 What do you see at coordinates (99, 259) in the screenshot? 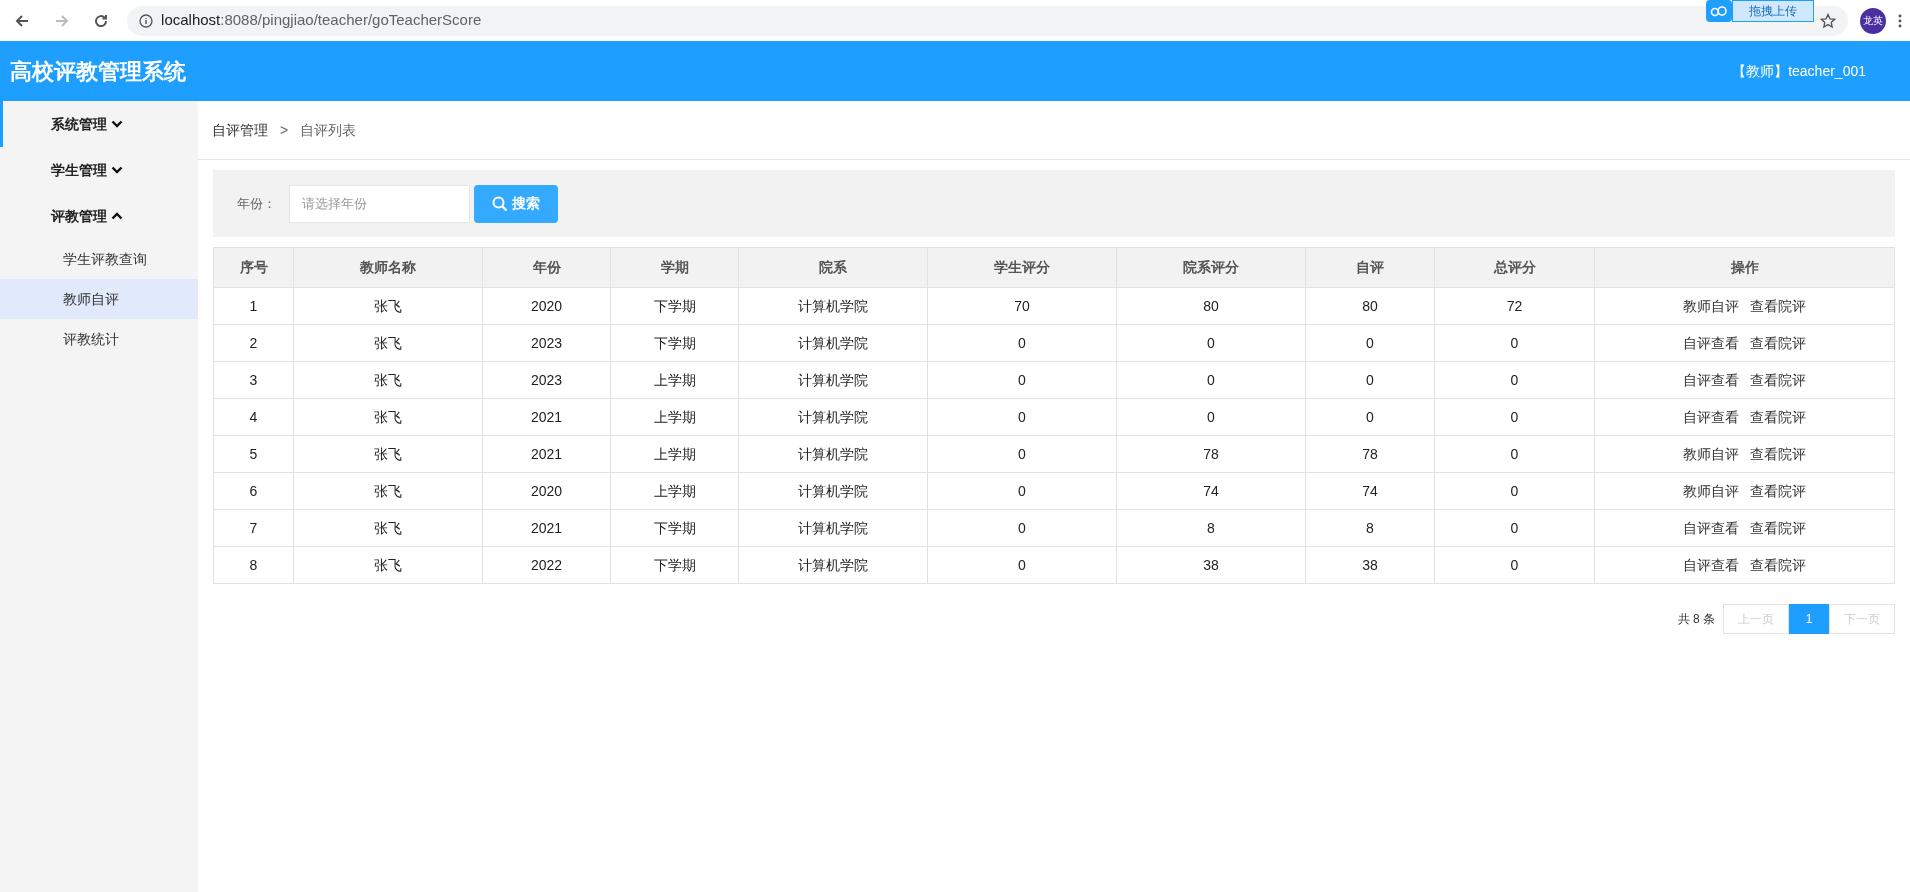
I see `sidebar-item: 学生评教查询` at bounding box center [99, 259].